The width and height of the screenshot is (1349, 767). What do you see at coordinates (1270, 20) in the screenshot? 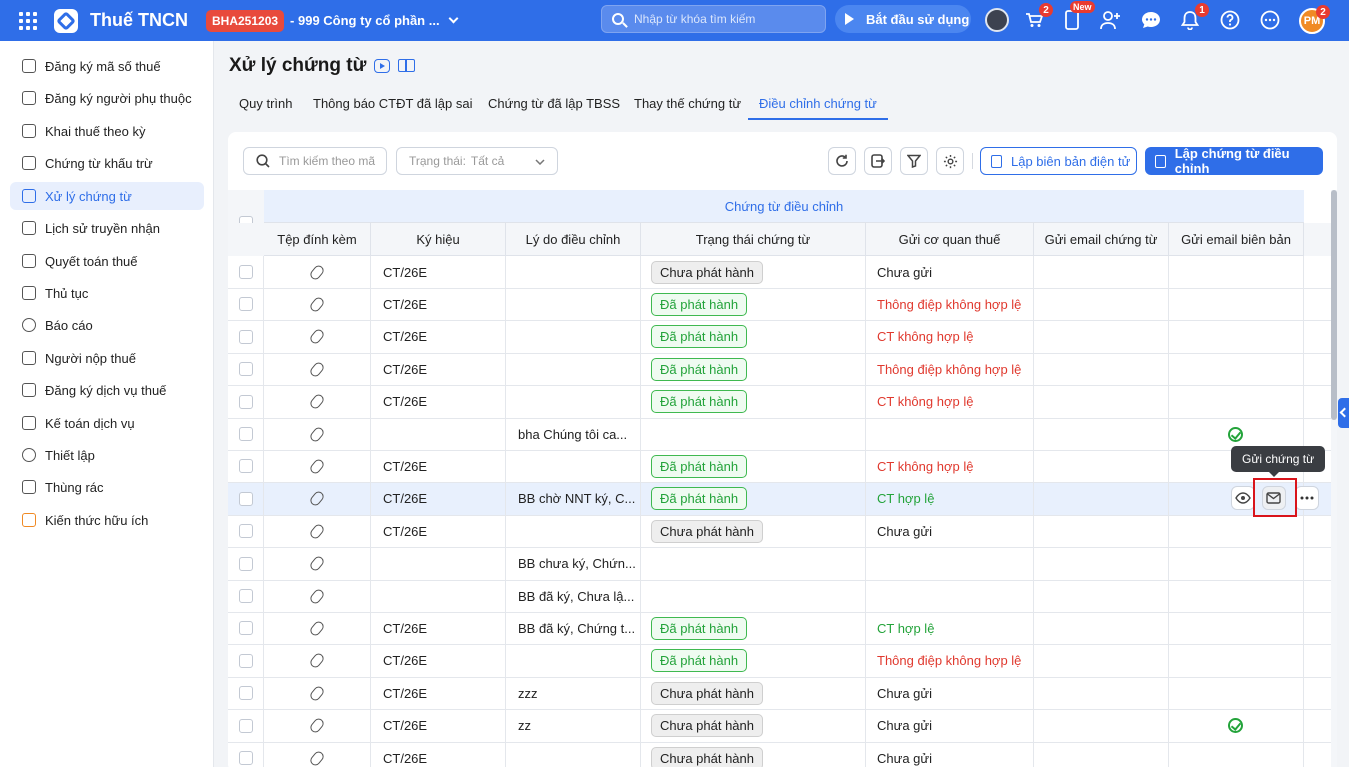
I see `more-apps-icon` at bounding box center [1270, 20].